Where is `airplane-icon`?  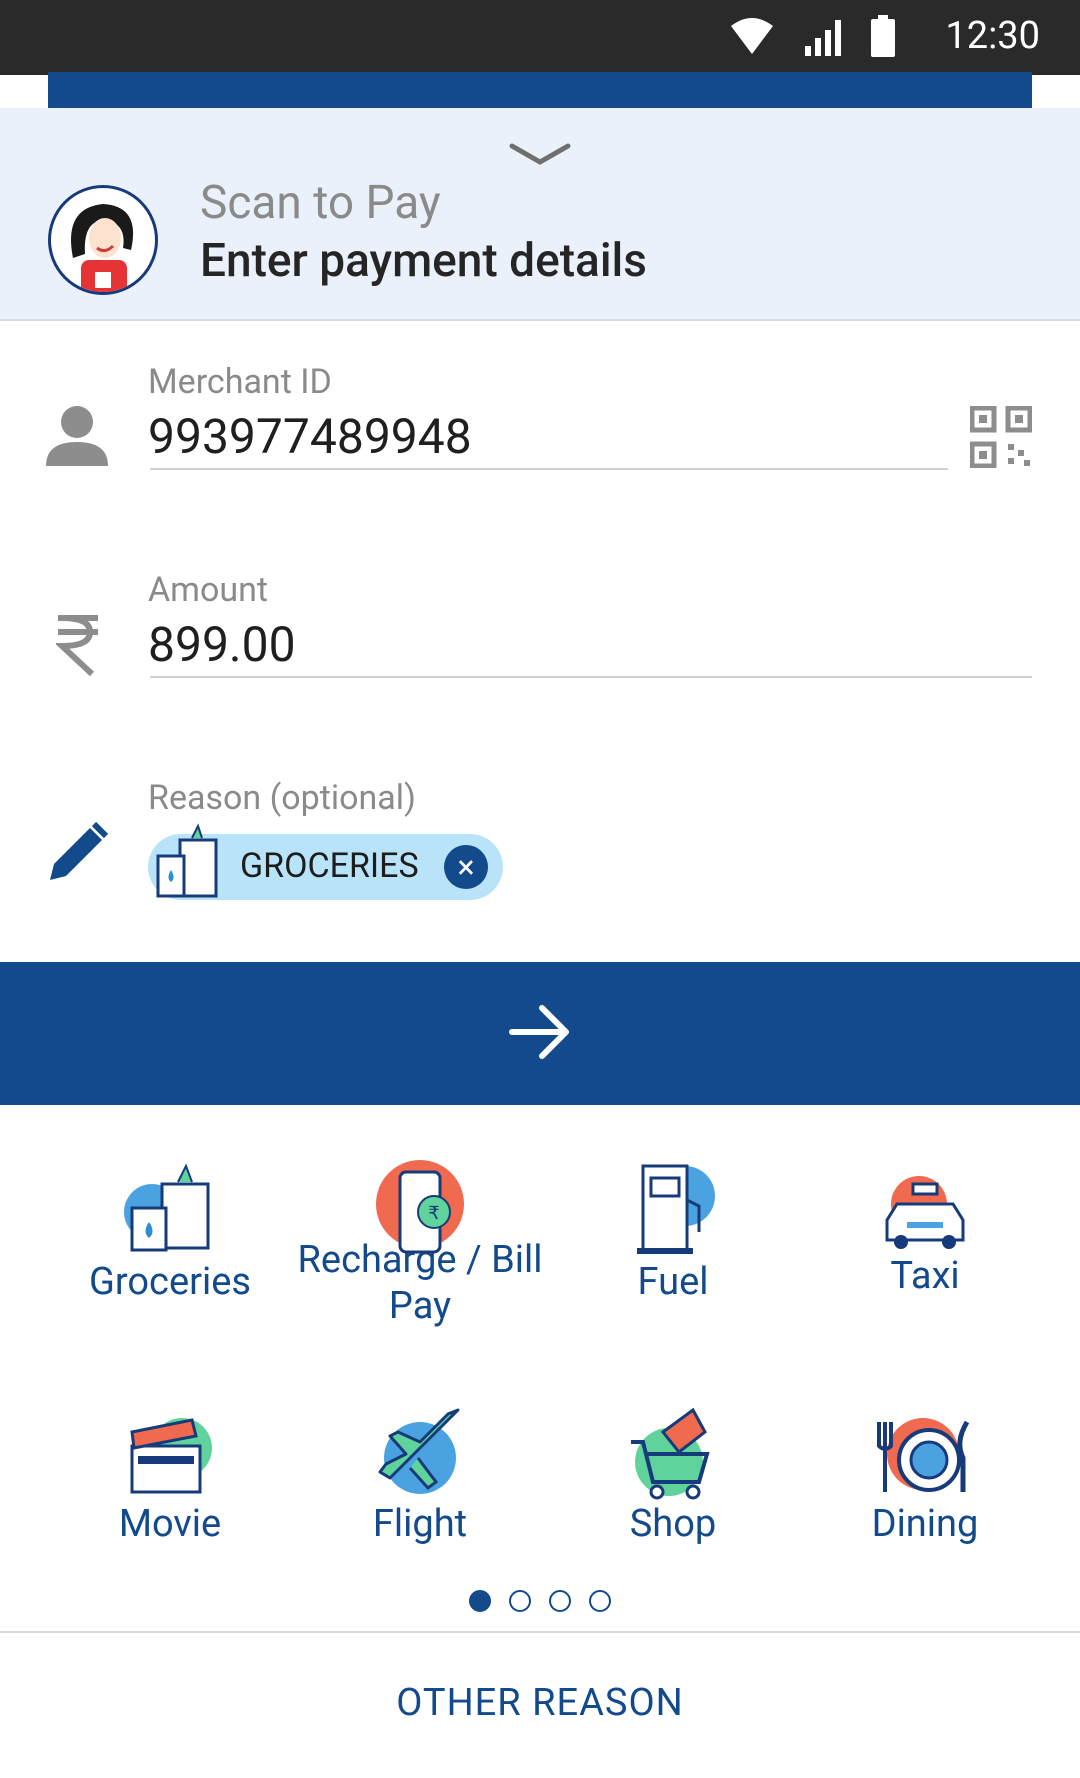 airplane-icon is located at coordinates (420, 1452).